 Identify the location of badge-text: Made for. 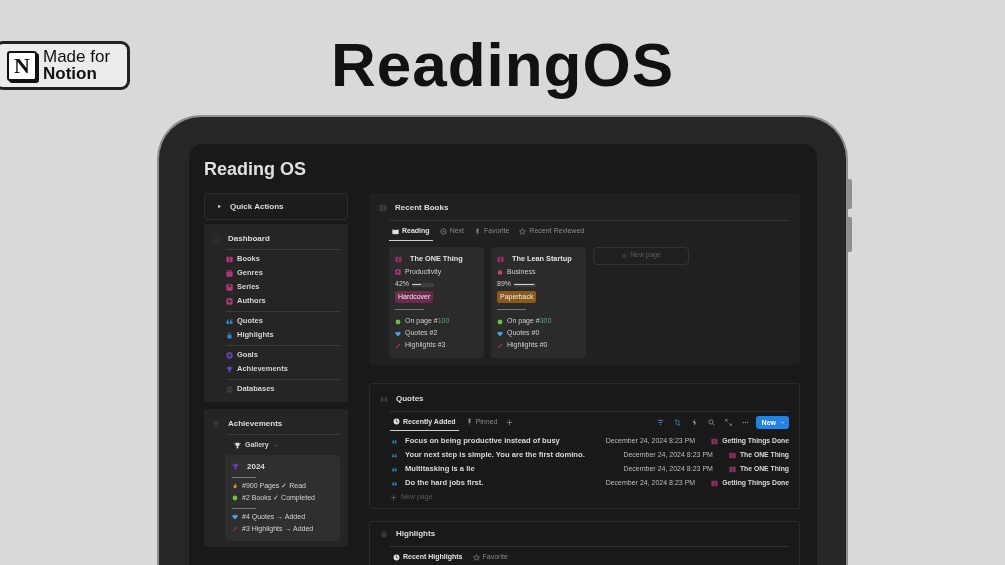
(77, 56).